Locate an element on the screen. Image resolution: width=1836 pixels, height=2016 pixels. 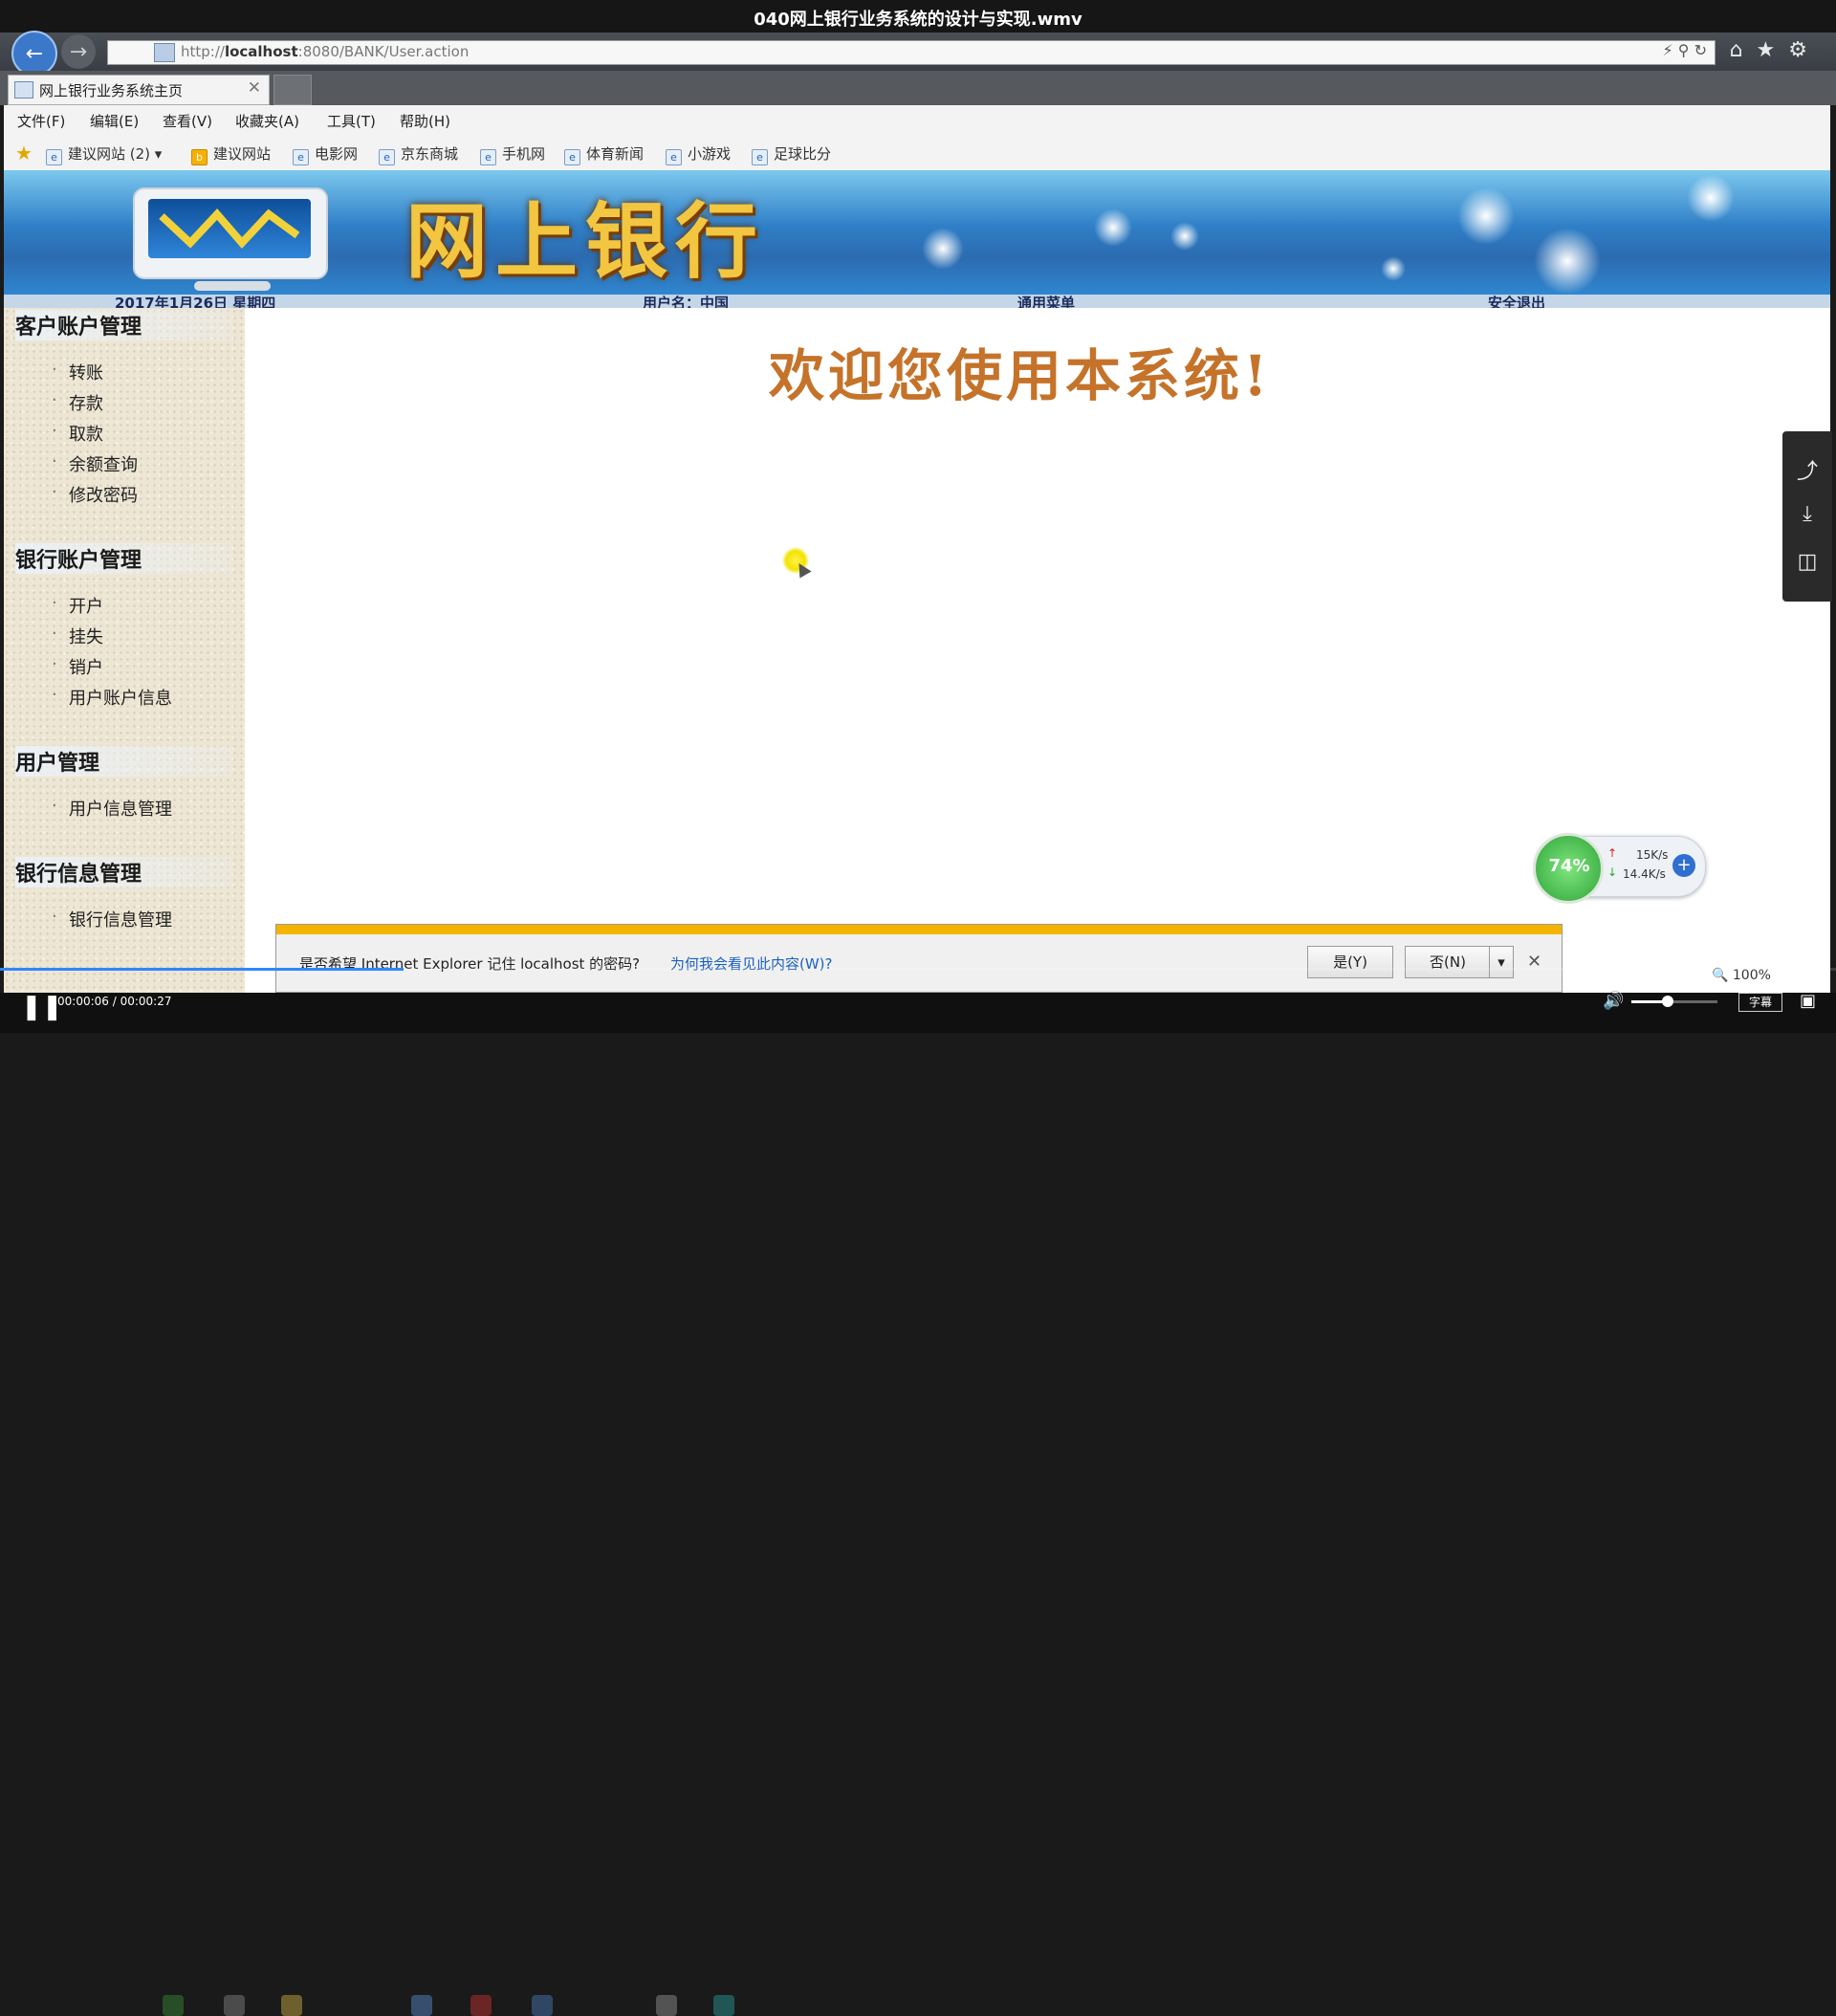
tab-bank-home: 网上银行业务系统主页 ✕ is located at coordinates (139, 90).